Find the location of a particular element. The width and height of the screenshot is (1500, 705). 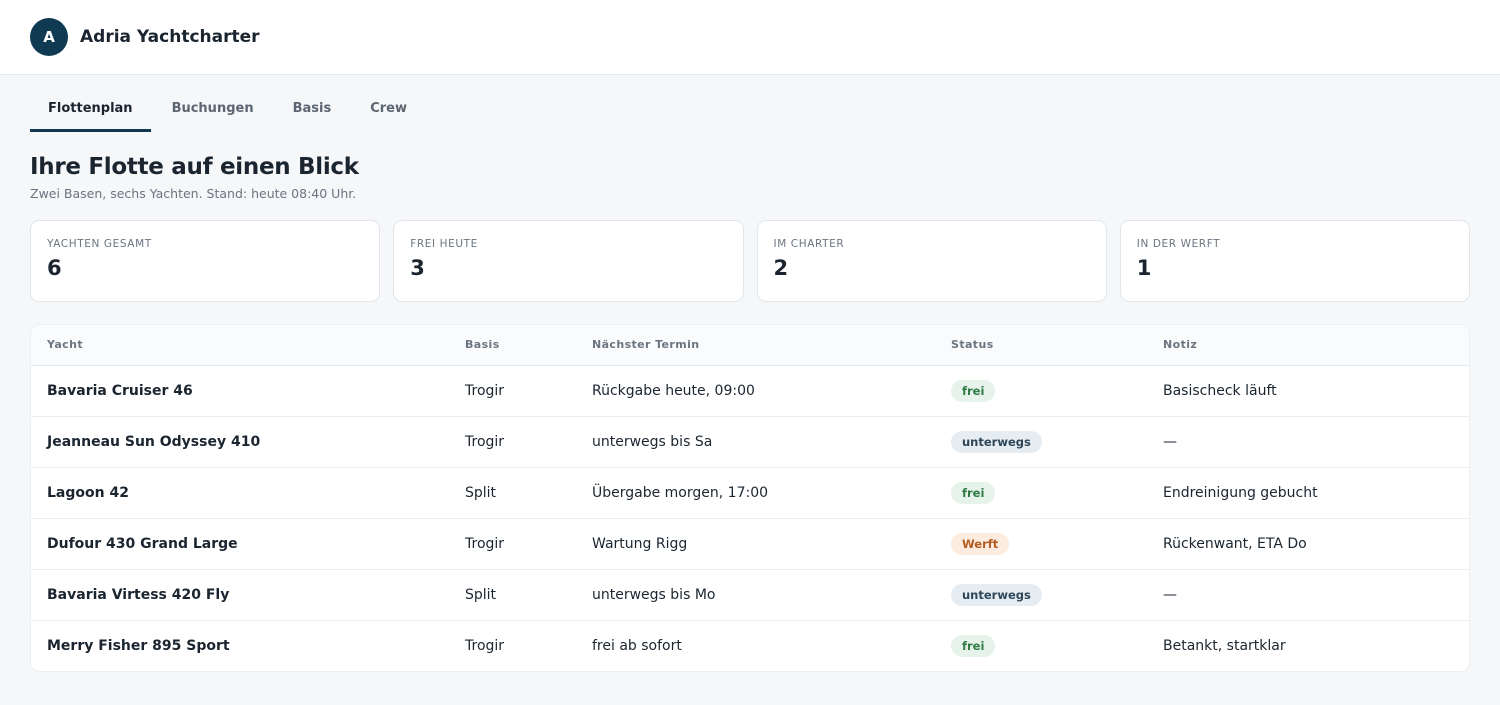

stat-label: FREI HEUTE is located at coordinates (444, 244).